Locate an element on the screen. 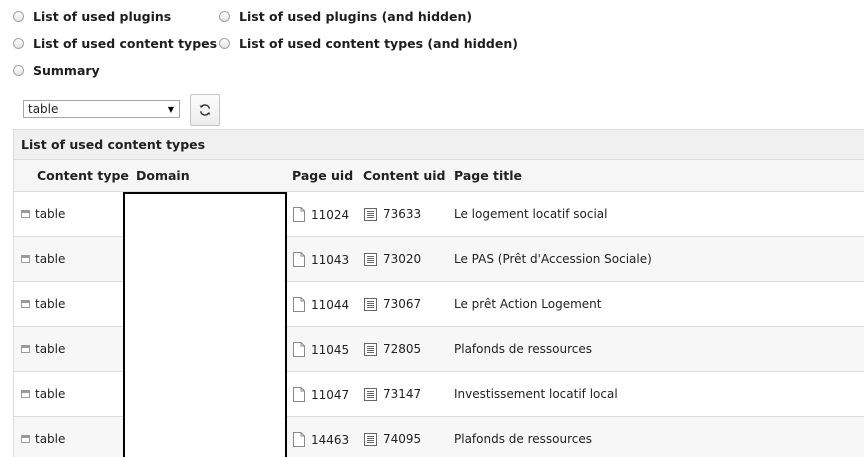 Image resolution: width=864 pixels, height=457 pixels. page-title-value: Le logement locatif social is located at coordinates (530, 214).